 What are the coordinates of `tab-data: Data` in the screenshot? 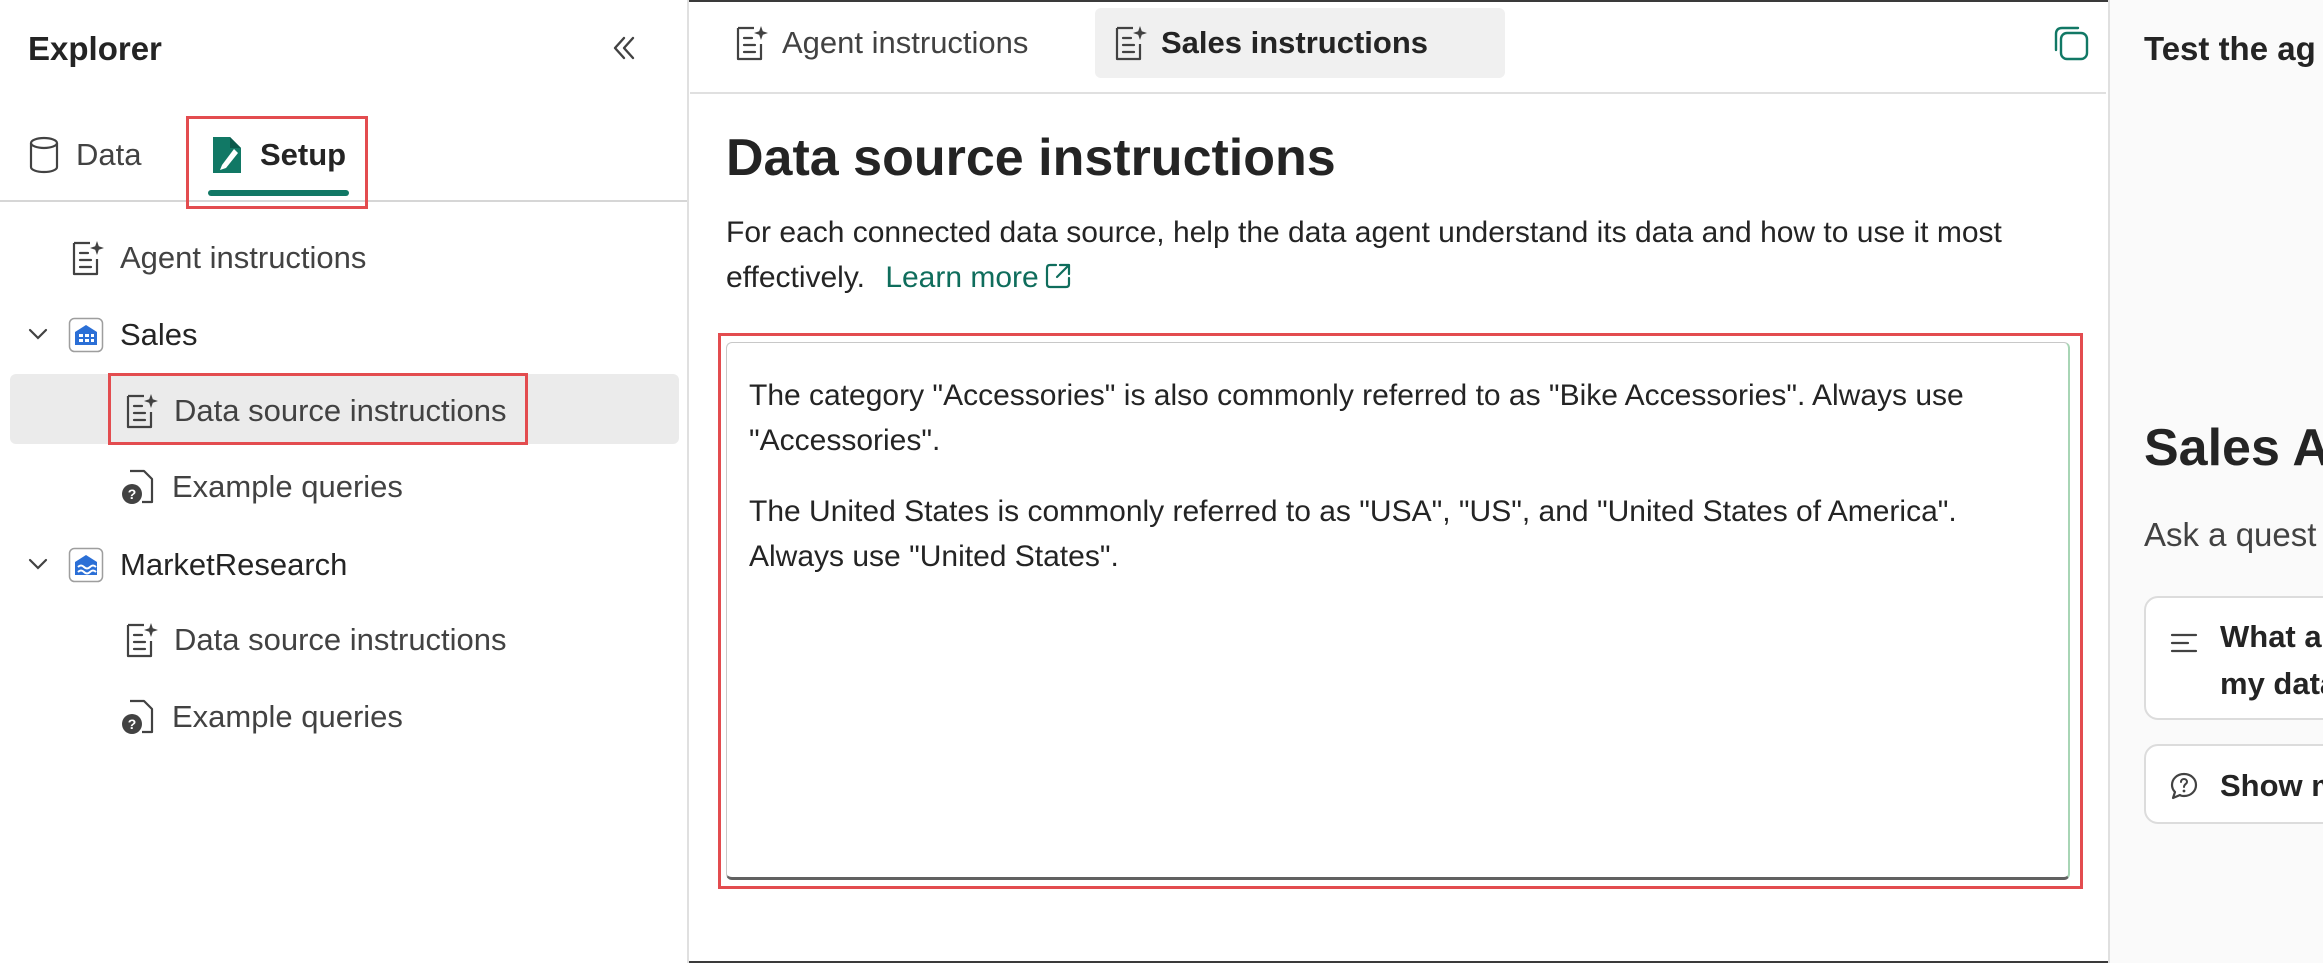 It's located at (84, 155).